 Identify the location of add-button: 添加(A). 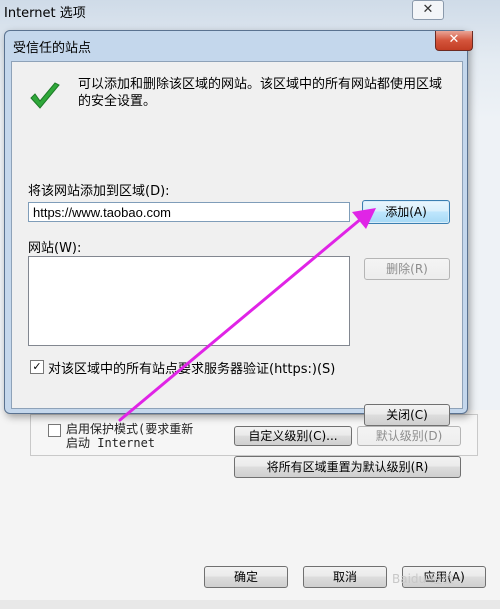
(406, 212).